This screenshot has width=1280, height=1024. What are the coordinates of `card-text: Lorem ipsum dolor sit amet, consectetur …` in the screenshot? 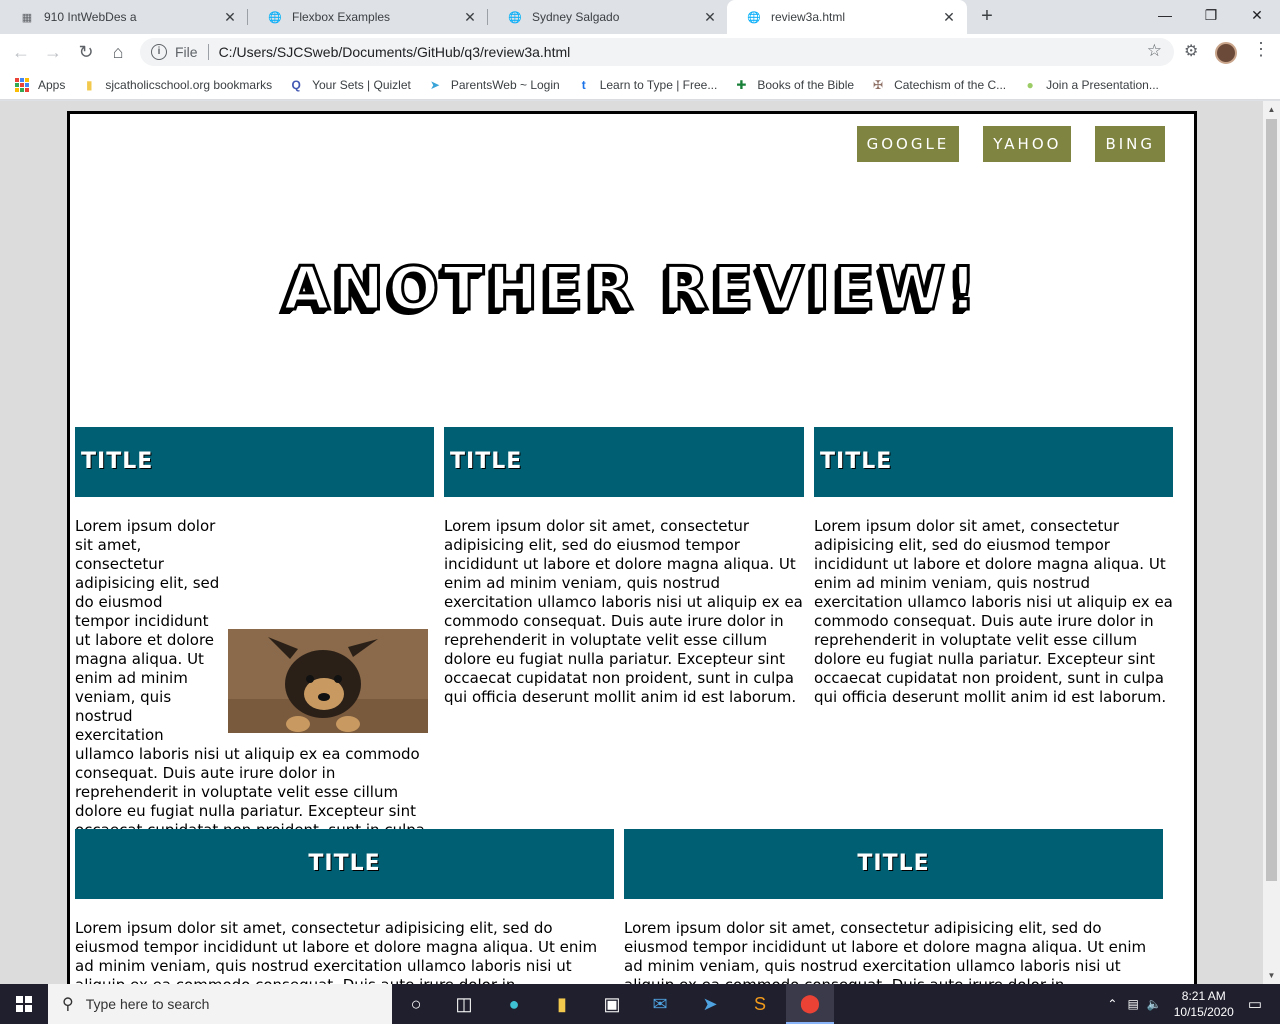 It's located at (254, 688).